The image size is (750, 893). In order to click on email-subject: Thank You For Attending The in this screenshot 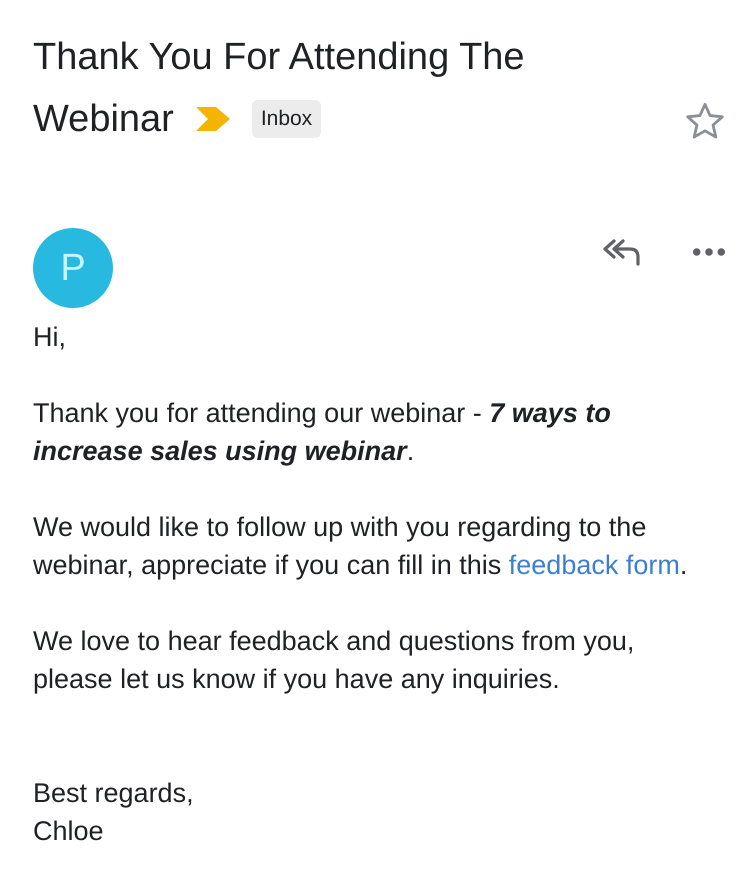, I will do `click(279, 57)`.